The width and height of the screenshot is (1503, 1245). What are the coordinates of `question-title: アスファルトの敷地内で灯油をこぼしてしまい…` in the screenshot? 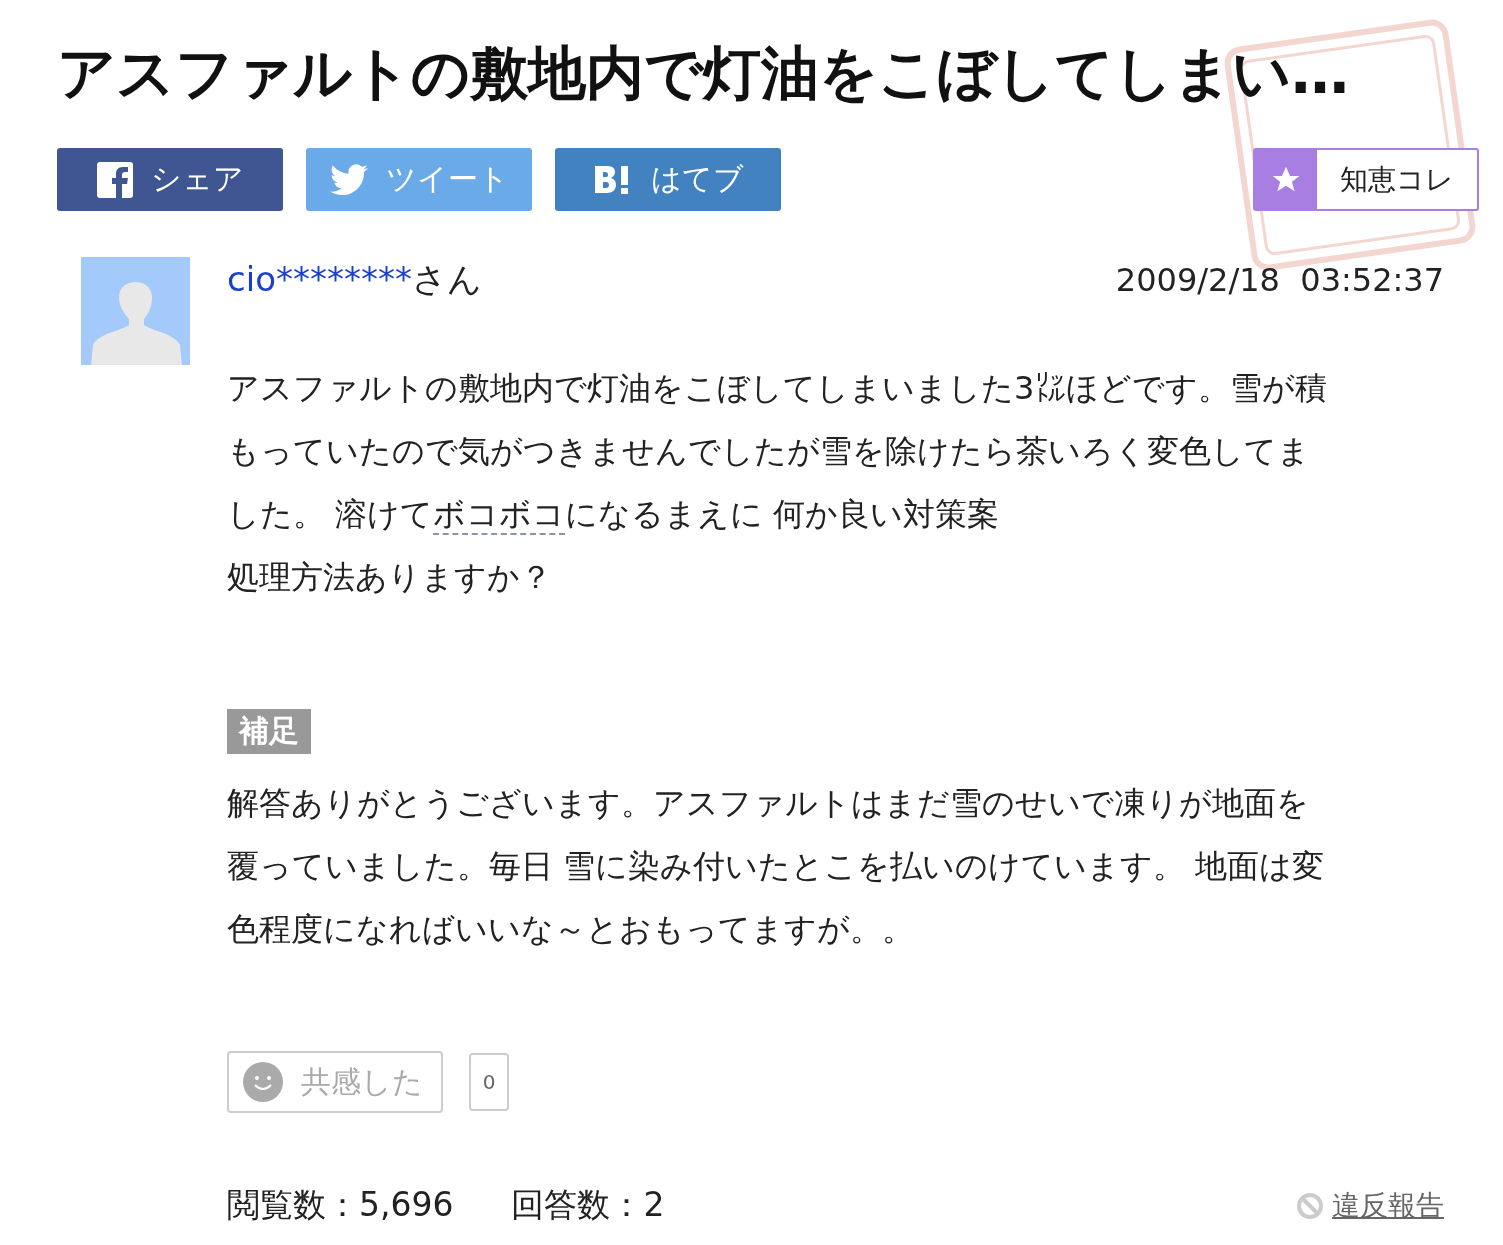 It's located at (703, 73).